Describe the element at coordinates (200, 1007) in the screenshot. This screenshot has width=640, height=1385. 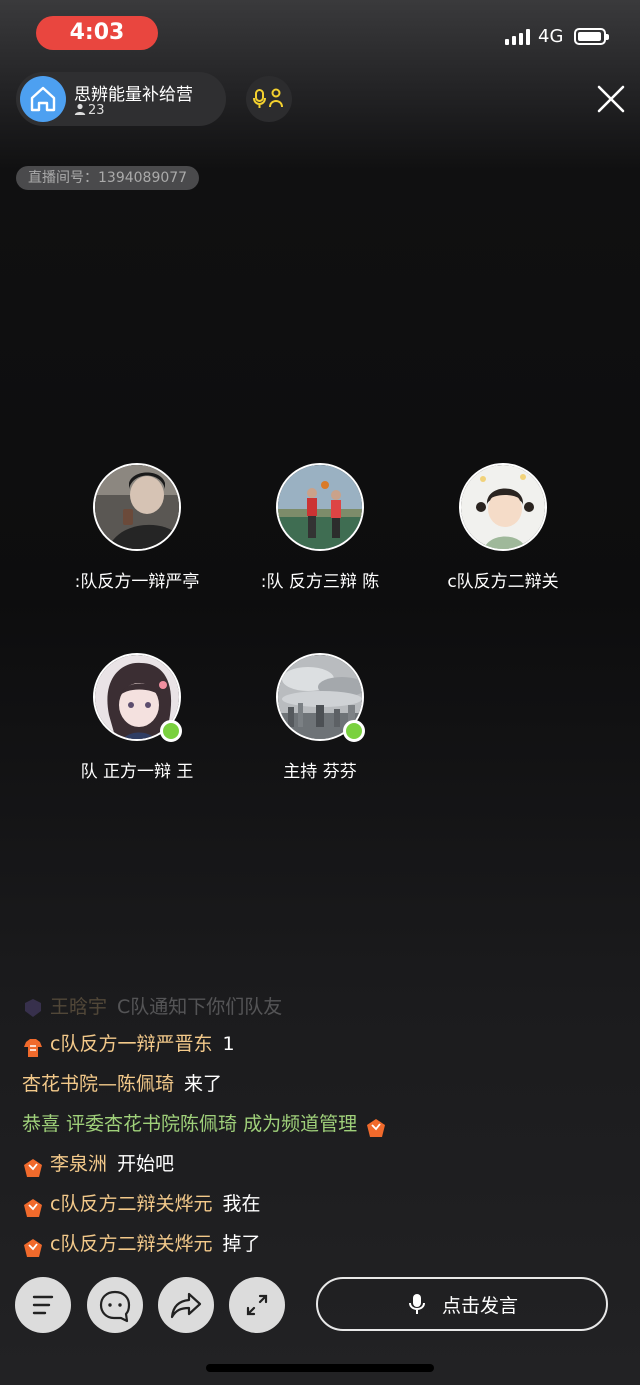
I see `chat-text: C队通知下你们队友` at that location.